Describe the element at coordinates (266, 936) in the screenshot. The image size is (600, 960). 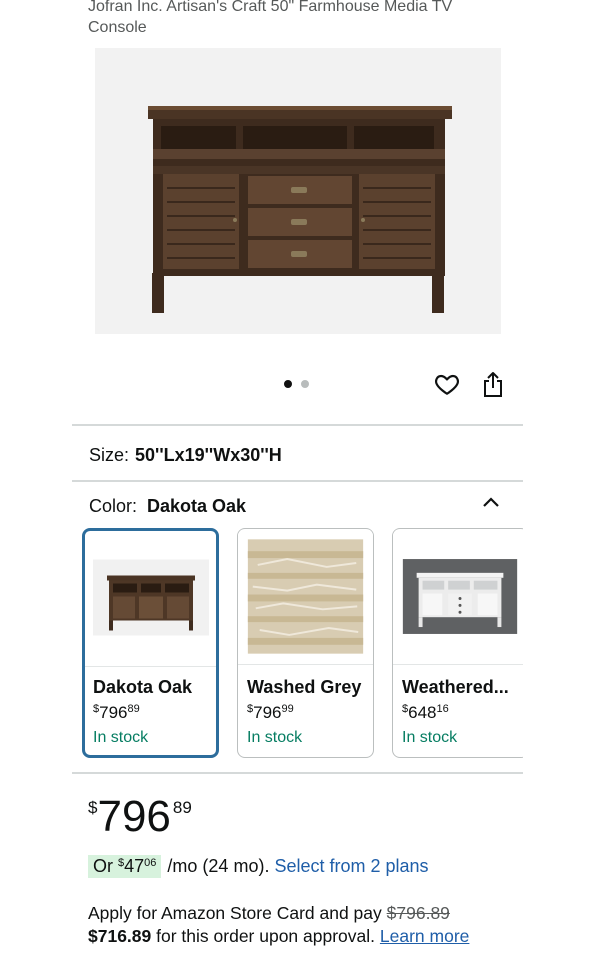
I see `store-card-text-after: for this order upon approval.` at that location.